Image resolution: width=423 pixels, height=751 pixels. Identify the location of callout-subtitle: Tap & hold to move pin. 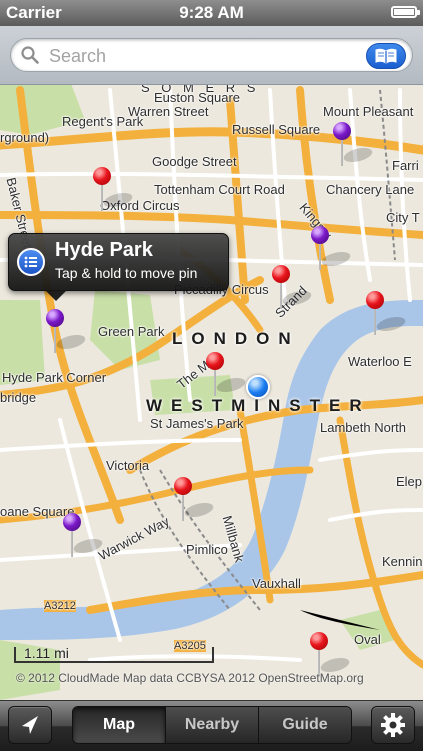
(126, 273).